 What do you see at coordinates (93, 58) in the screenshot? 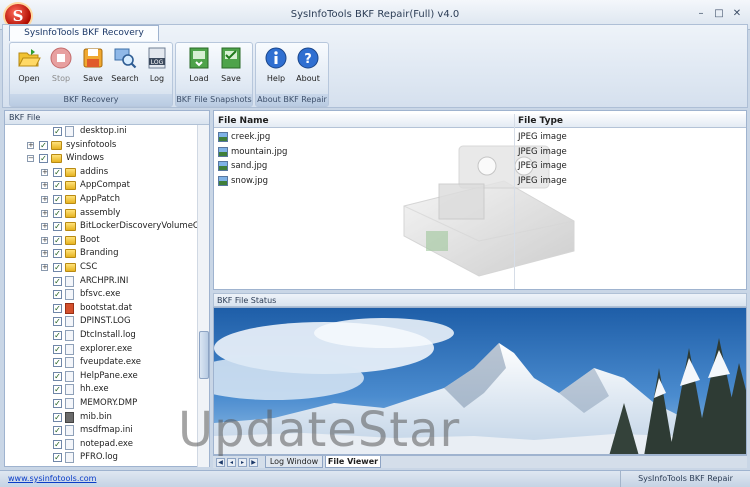
I see `floppy-disk-icon` at bounding box center [93, 58].